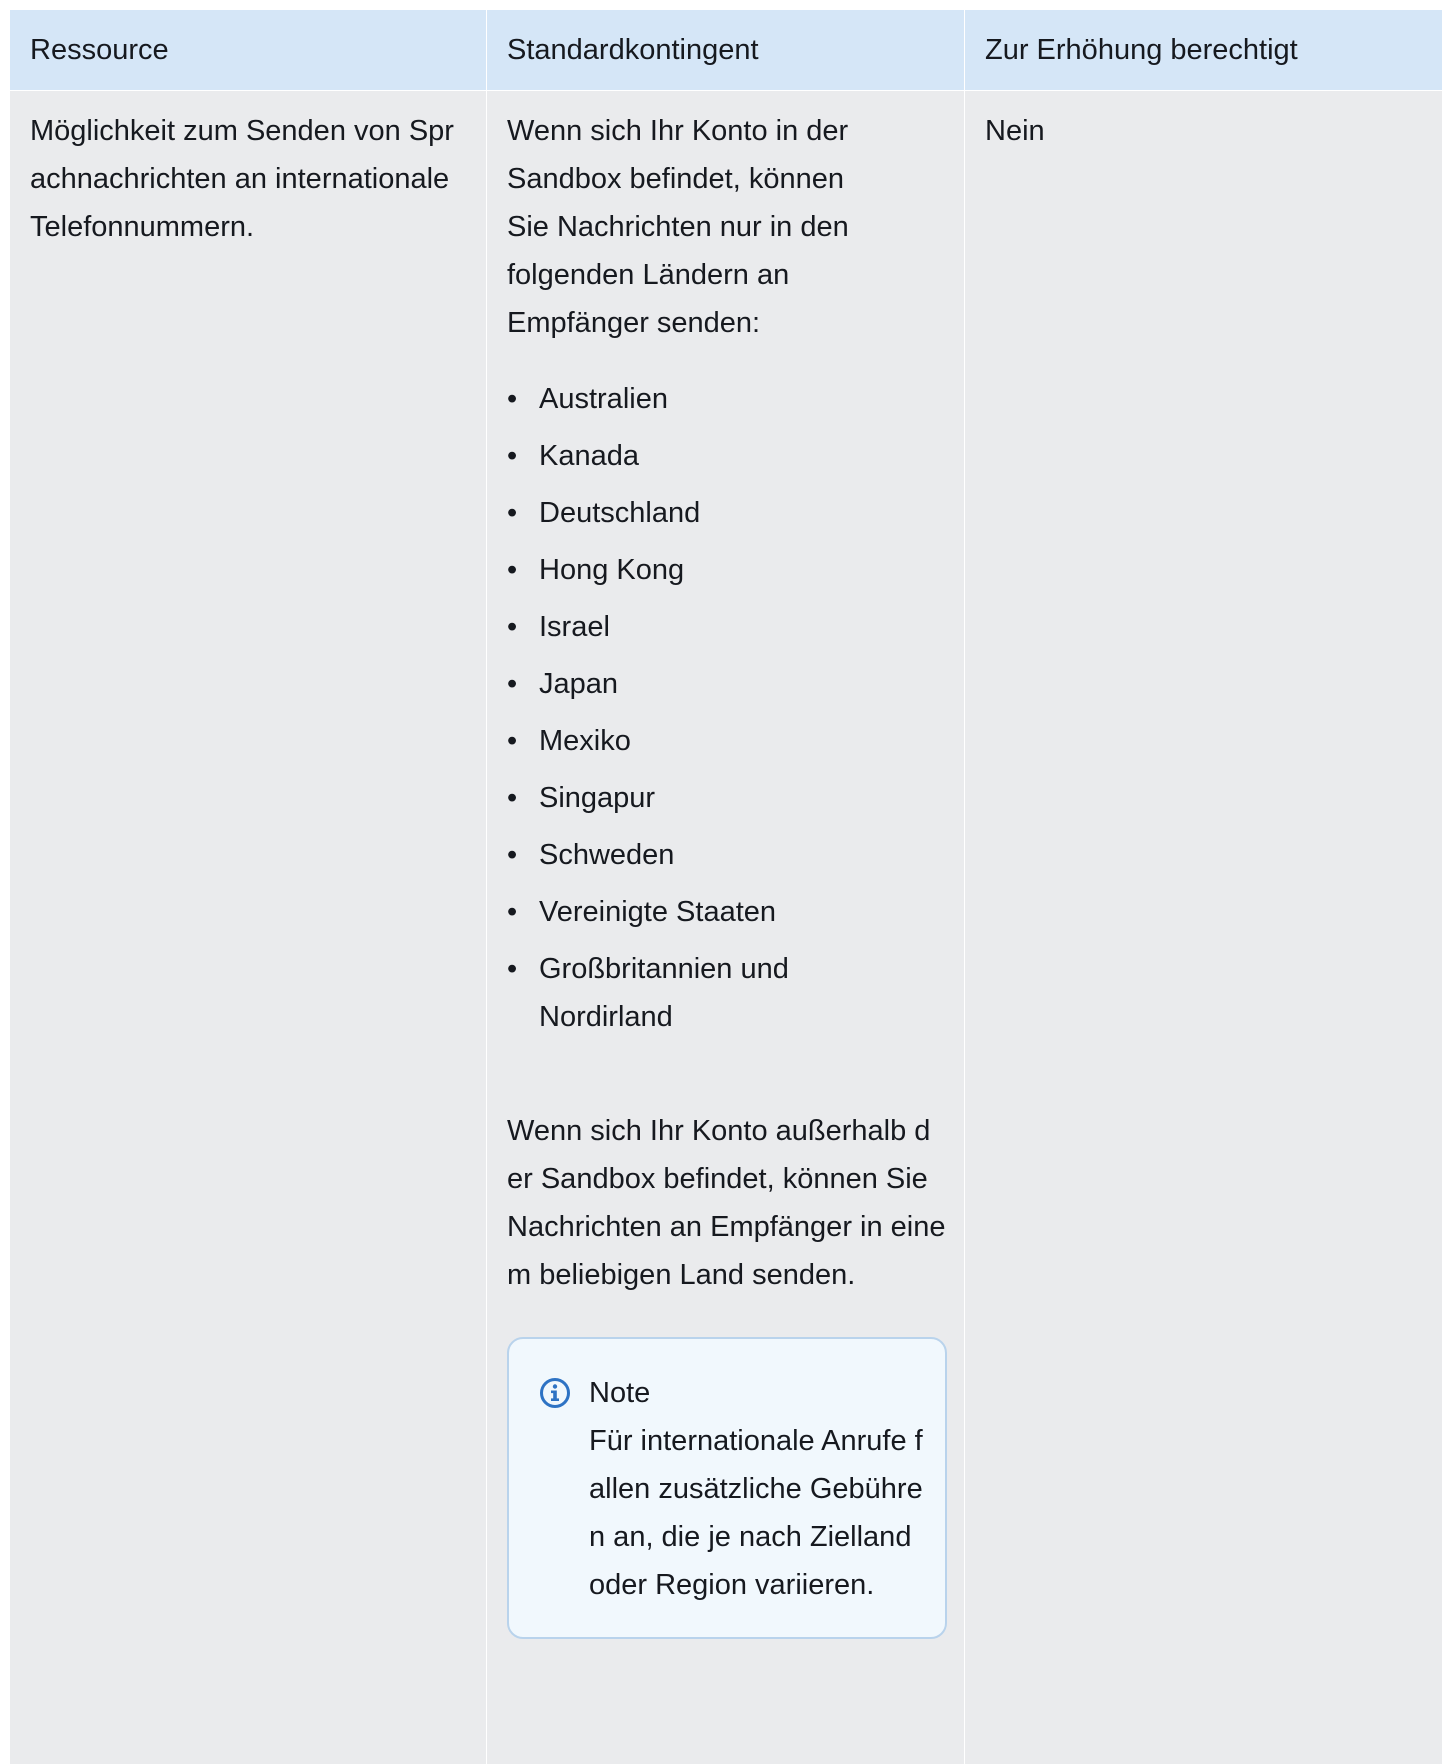  Describe the element at coordinates (726, 456) in the screenshot. I see `list-item: Kanada` at that location.